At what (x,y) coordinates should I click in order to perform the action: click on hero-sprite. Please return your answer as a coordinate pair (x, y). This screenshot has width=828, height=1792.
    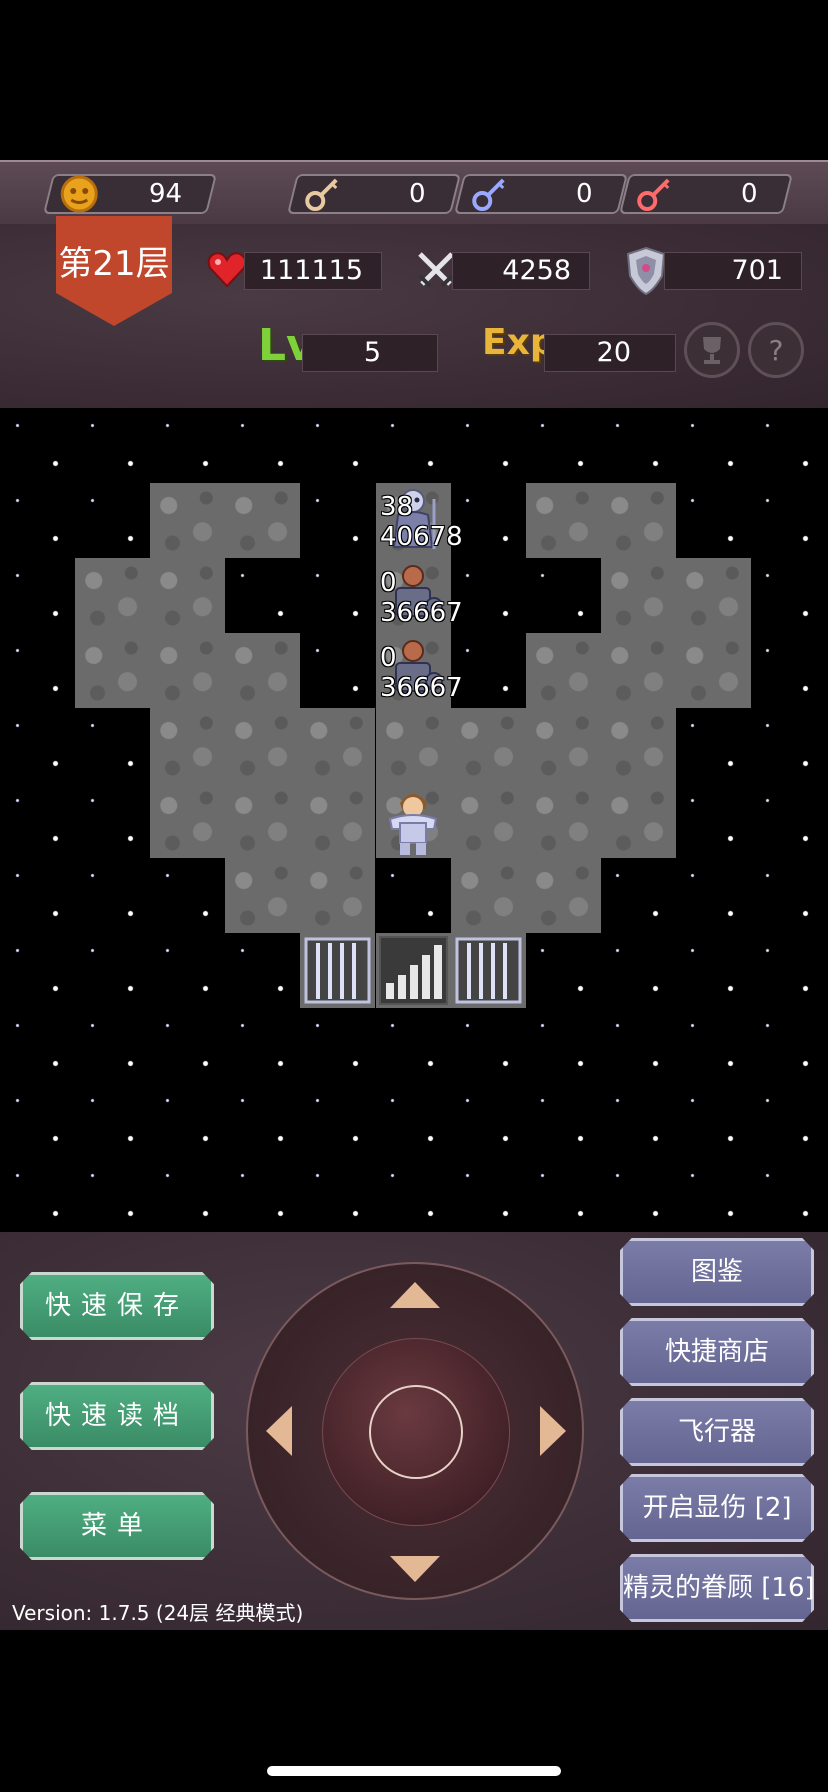
    Looking at the image, I should click on (413, 820).